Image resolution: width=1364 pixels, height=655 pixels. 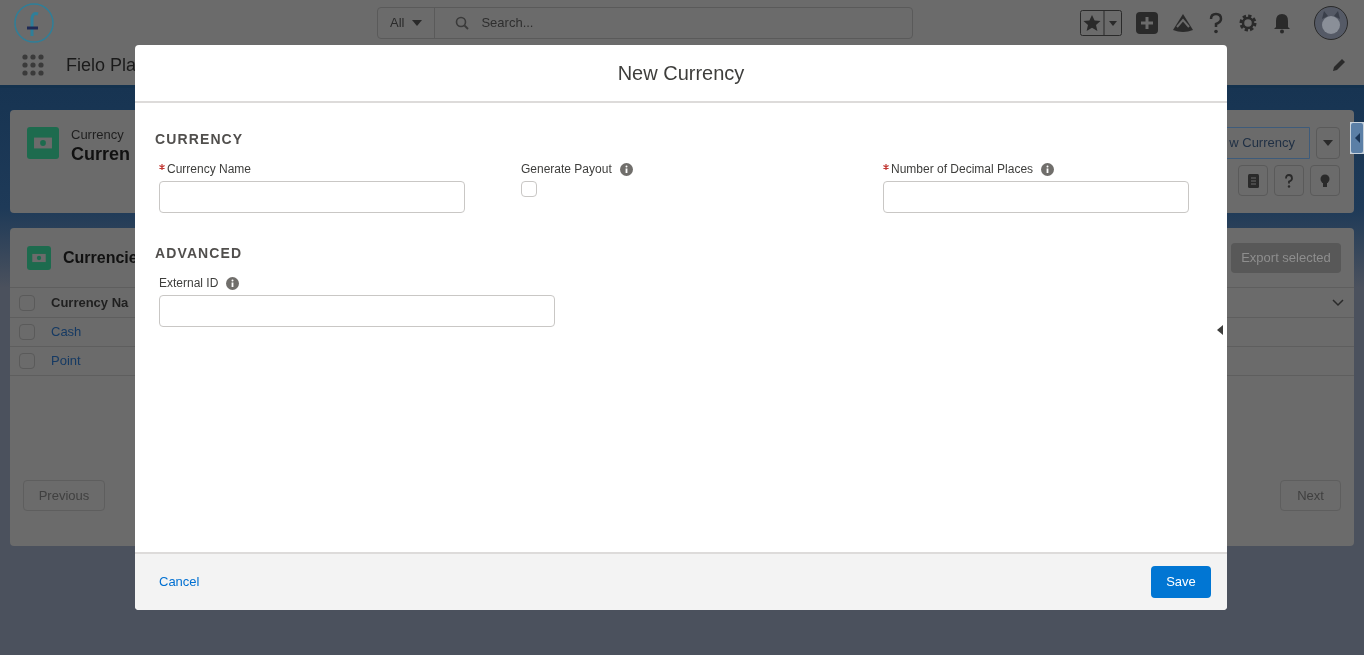 I want to click on edit-icon, so click(x=1339, y=65).